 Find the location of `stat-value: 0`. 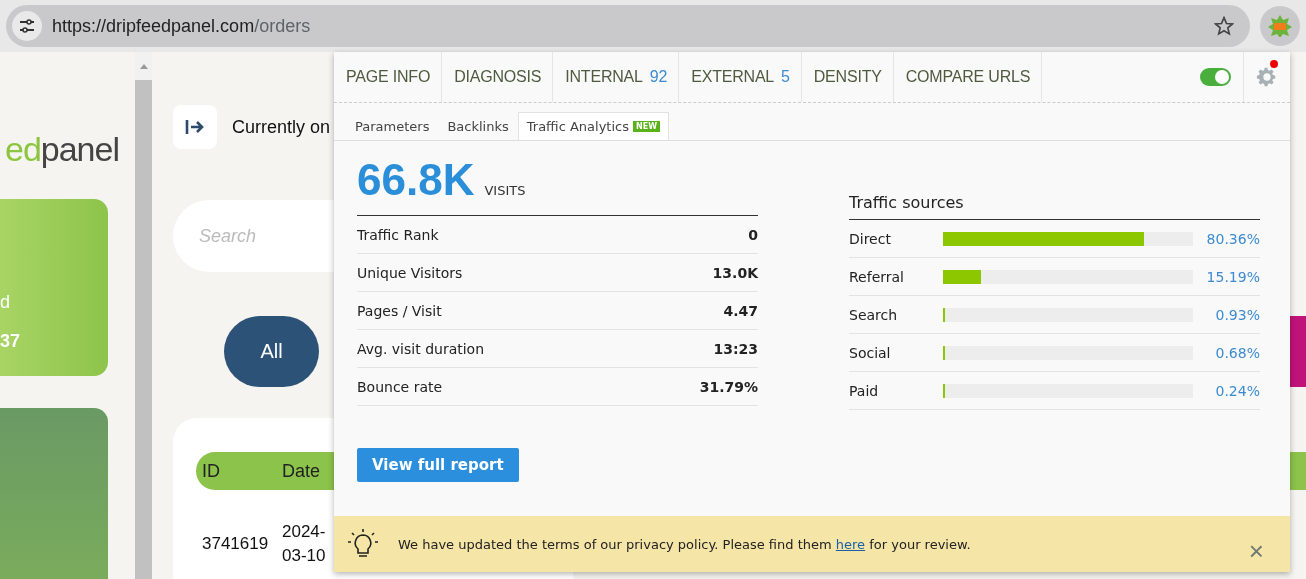

stat-value: 0 is located at coordinates (753, 234).